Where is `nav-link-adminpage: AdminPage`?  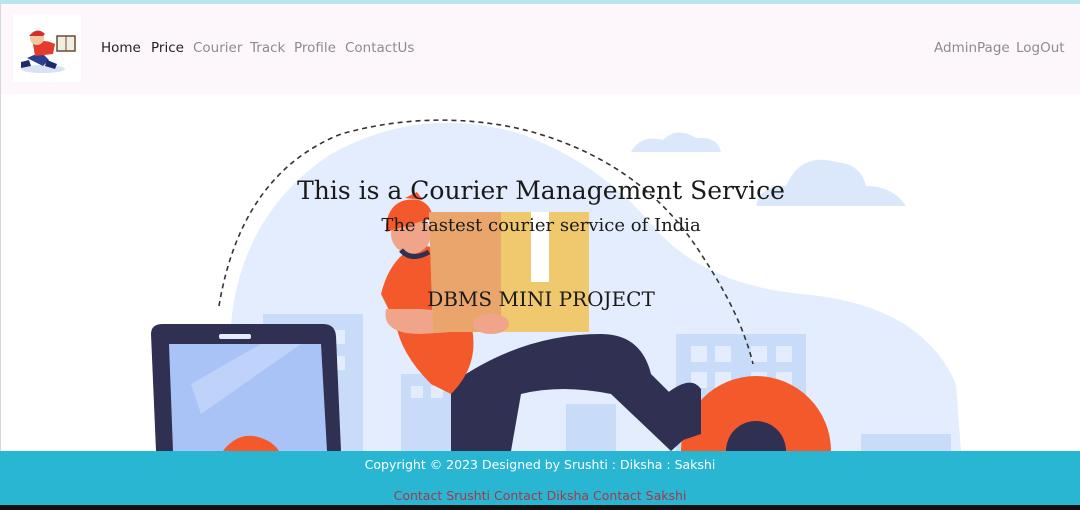 nav-link-adminpage: AdminPage is located at coordinates (972, 48).